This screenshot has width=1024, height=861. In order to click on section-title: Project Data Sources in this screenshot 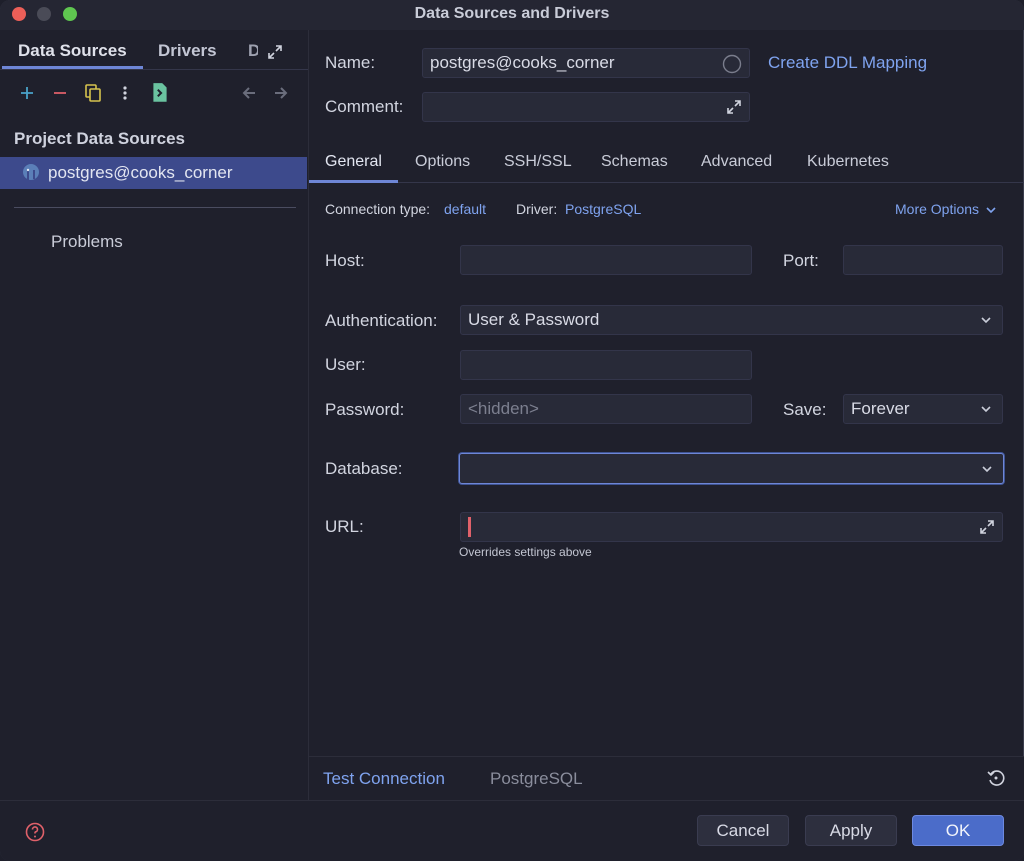, I will do `click(100, 138)`.